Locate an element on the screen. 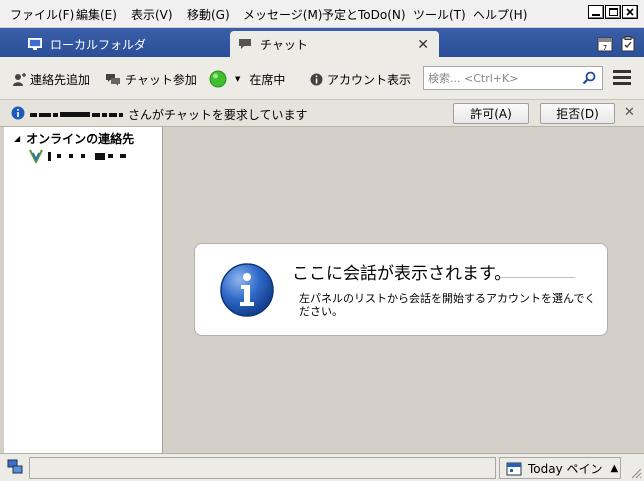 The image size is (644, 481). menu-go: 移動(G) is located at coordinates (208, 14).